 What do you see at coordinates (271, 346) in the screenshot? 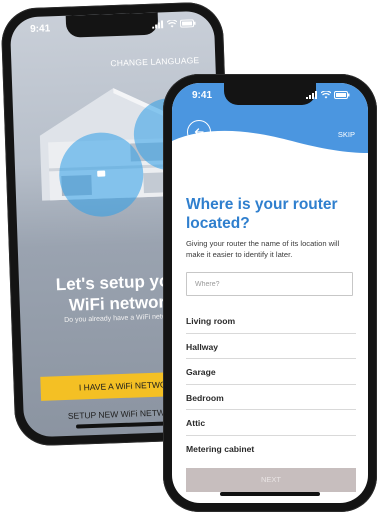
I see `location-item-hallway: Hallway` at bounding box center [271, 346].